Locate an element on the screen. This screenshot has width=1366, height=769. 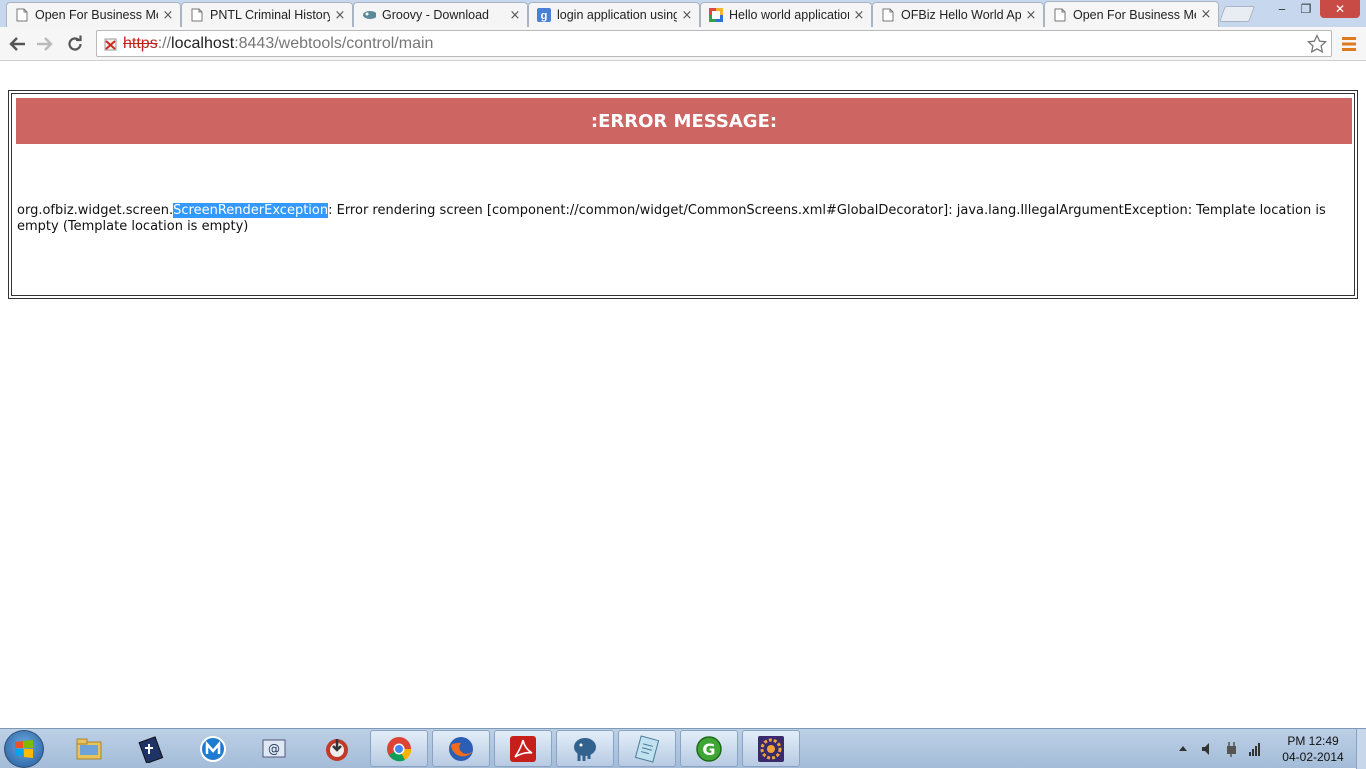
firefox-icon is located at coordinates (461, 748).